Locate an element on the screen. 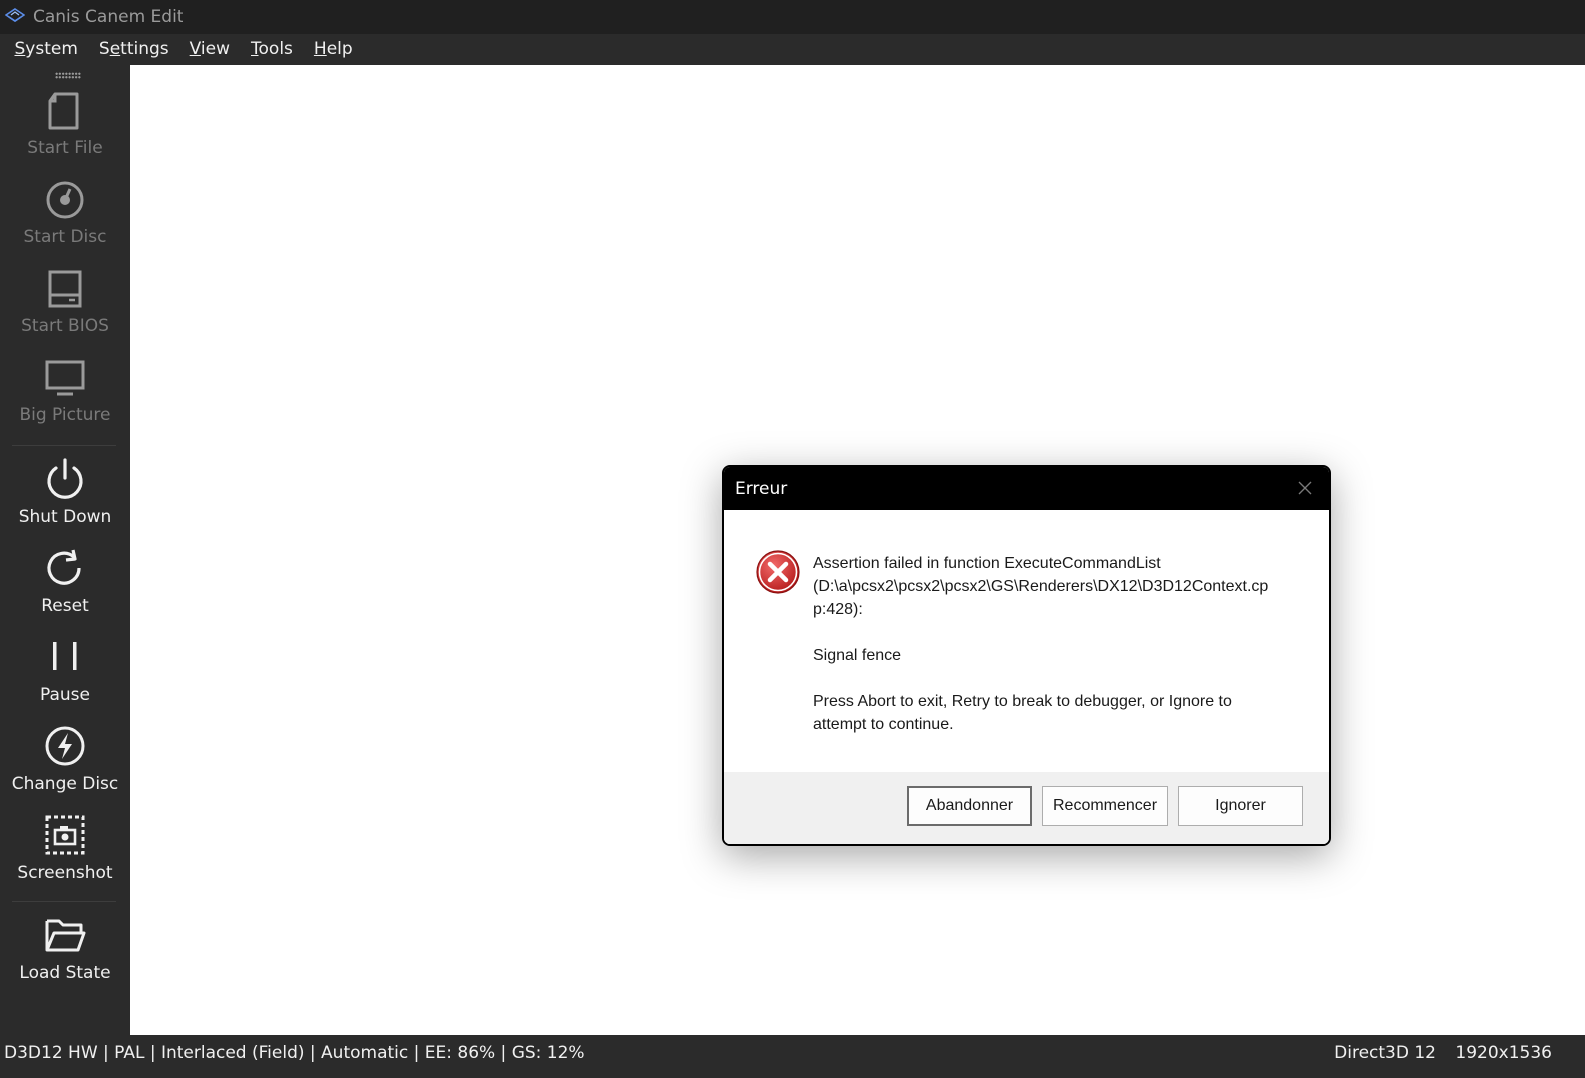 Image resolution: width=1585 pixels, height=1078 pixels. big-picture-button: Big Picture is located at coordinates (65, 400).